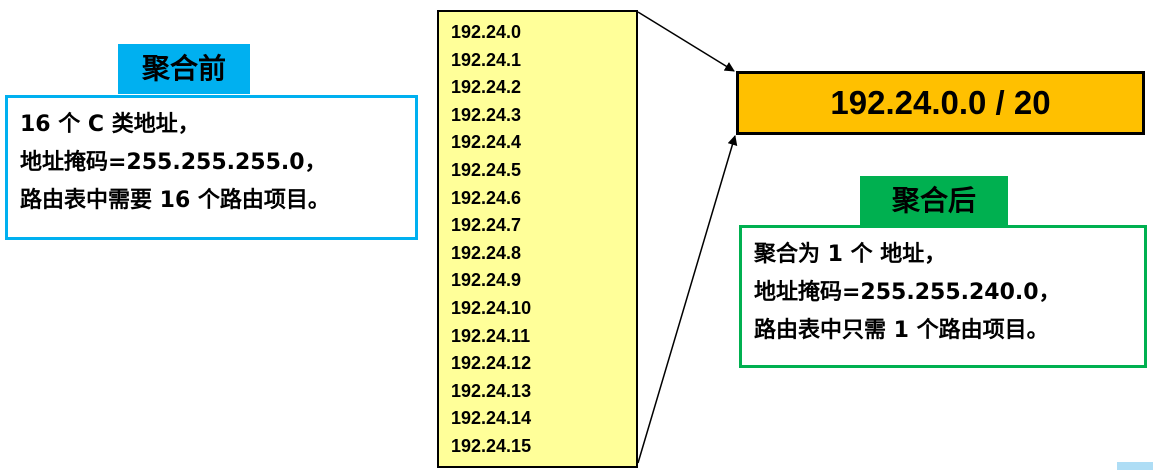  I want to click on aggregated-result-box: 192.24.0.0 / 20, so click(940, 103).